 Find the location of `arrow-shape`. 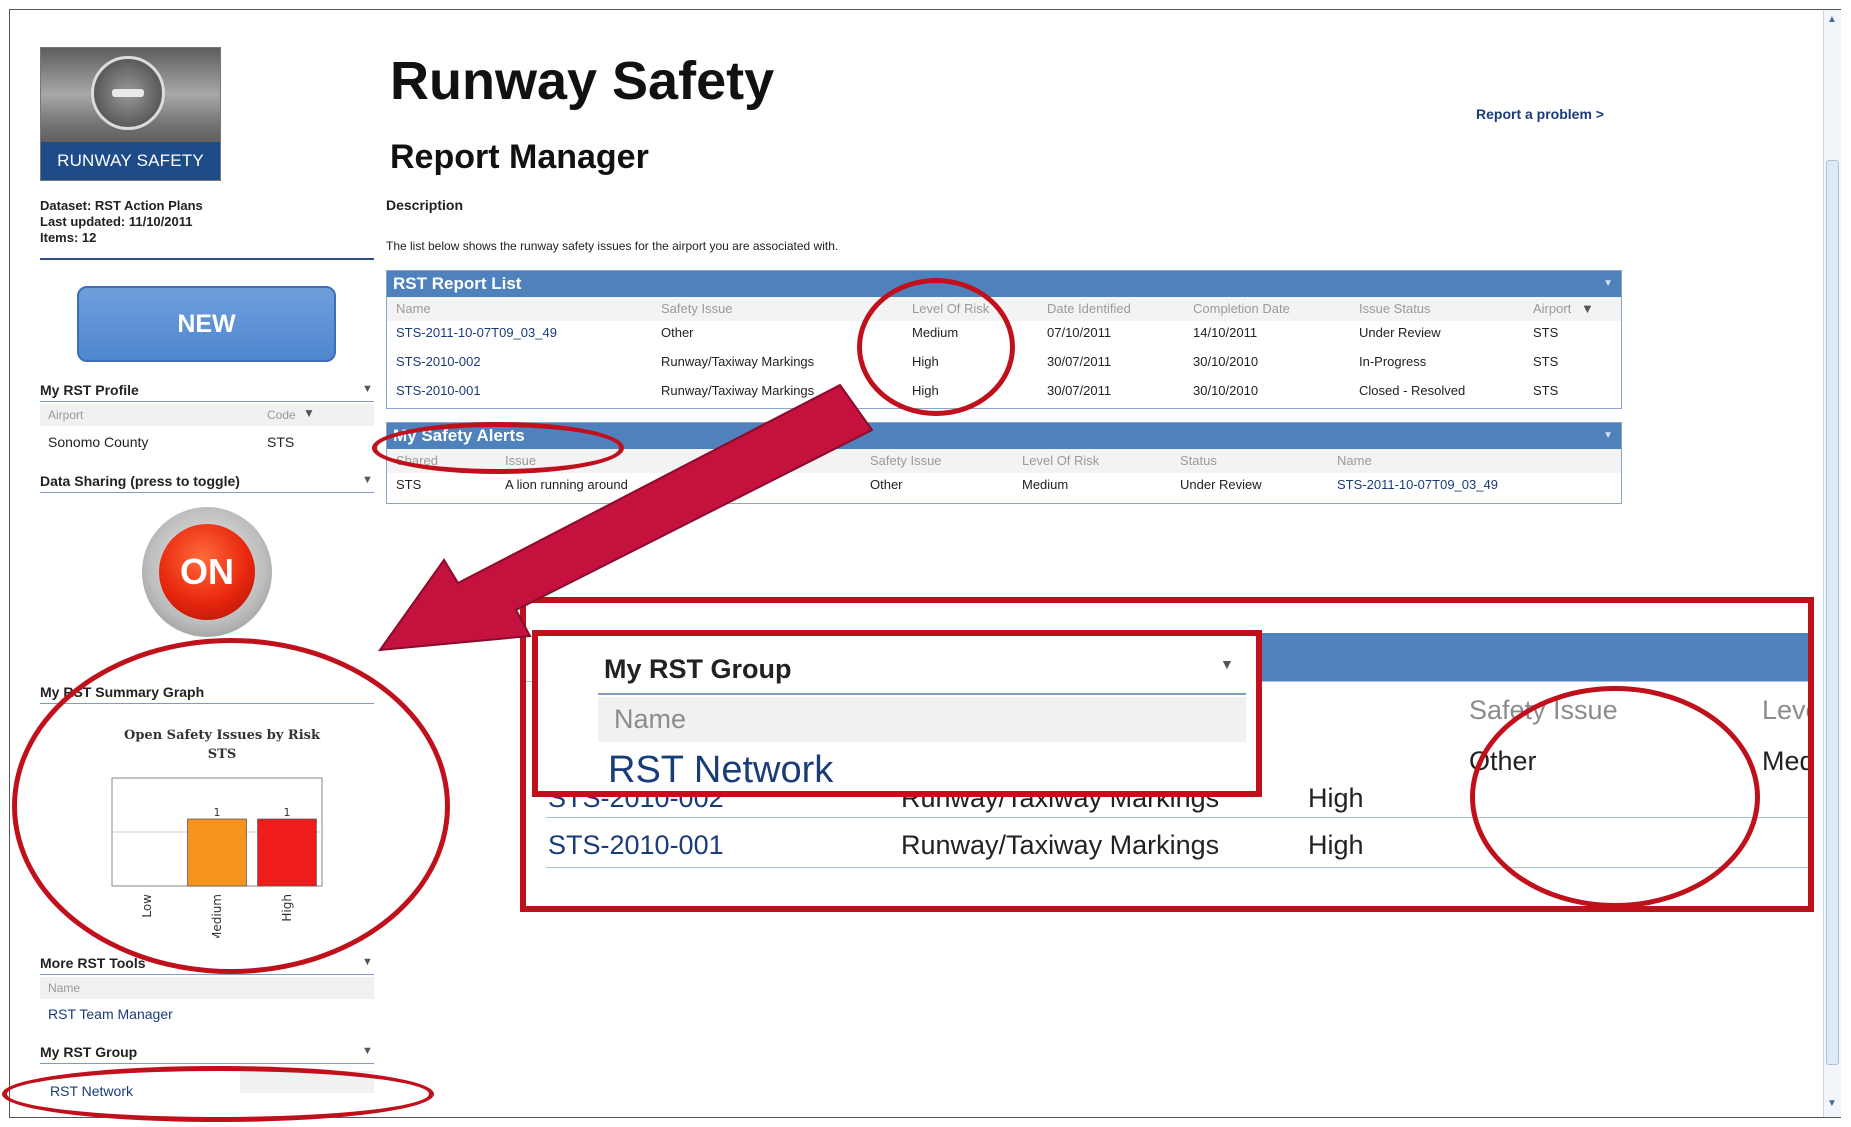

arrow-shape is located at coordinates (625, 517).